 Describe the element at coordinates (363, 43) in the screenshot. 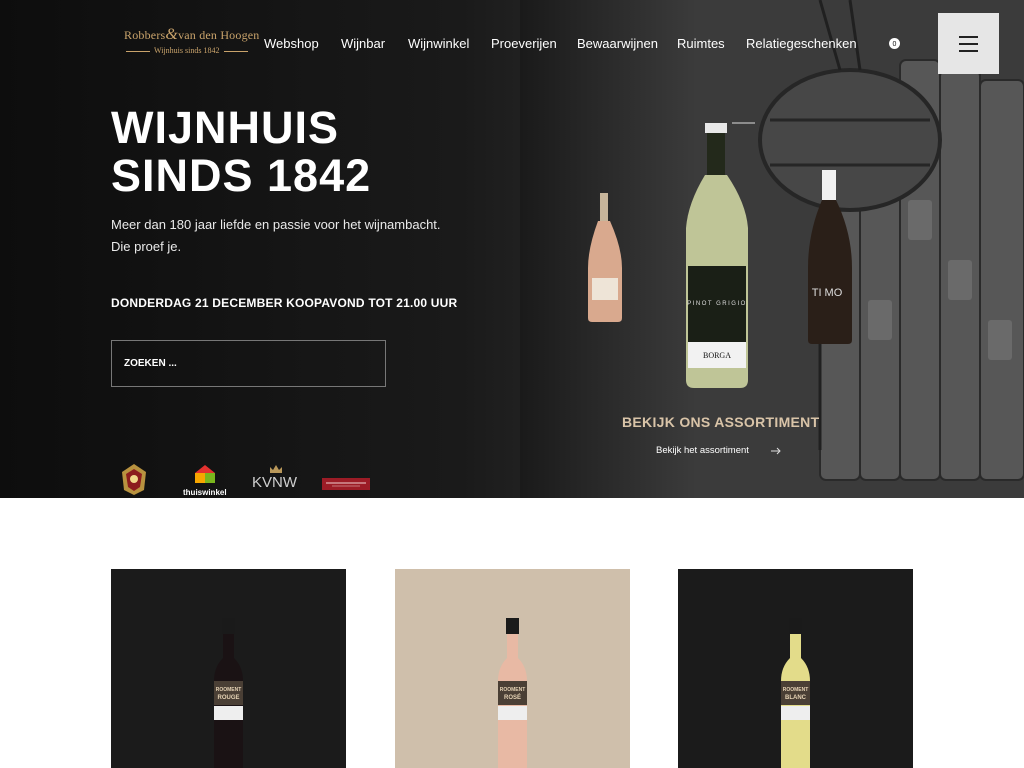

I see `nav-item-wijnbar: Wijnbar` at that location.